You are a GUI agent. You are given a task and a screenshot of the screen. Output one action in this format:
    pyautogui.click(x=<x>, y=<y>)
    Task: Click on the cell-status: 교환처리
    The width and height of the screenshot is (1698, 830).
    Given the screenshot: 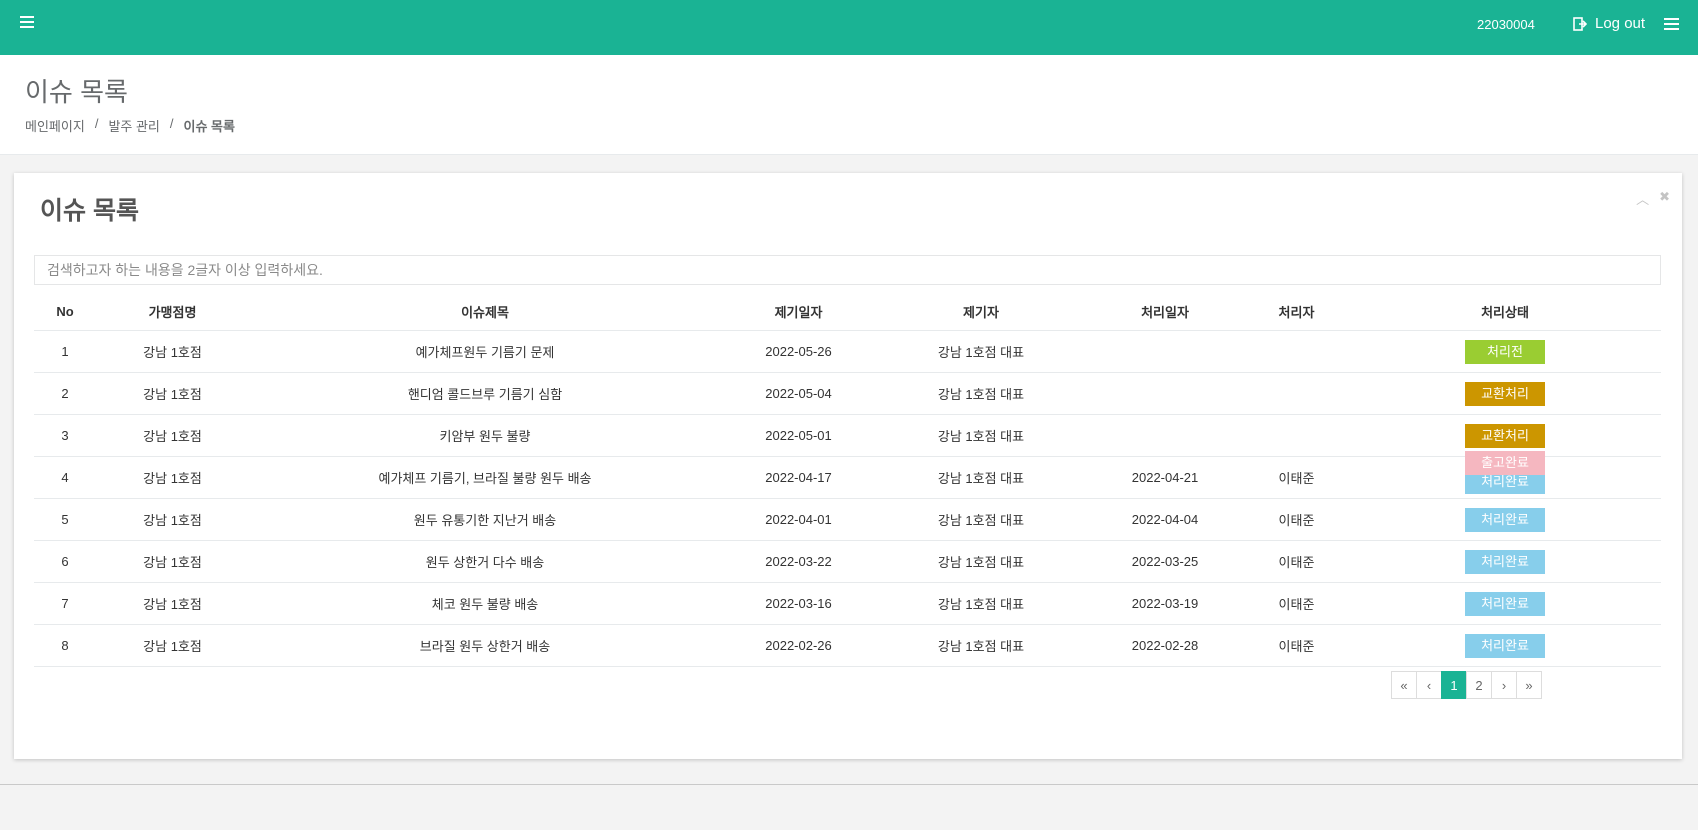 What is the action you would take?
    pyautogui.click(x=1505, y=393)
    